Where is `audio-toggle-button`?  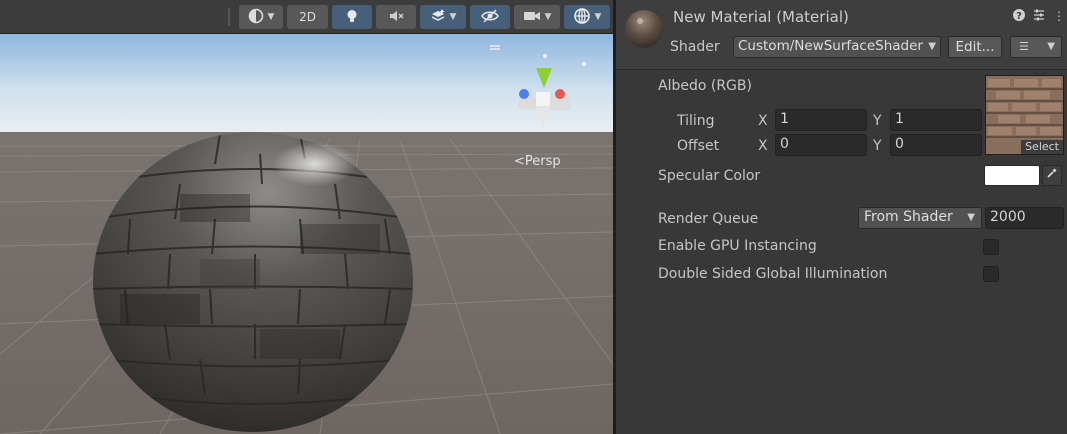 audio-toggle-button is located at coordinates (396, 17).